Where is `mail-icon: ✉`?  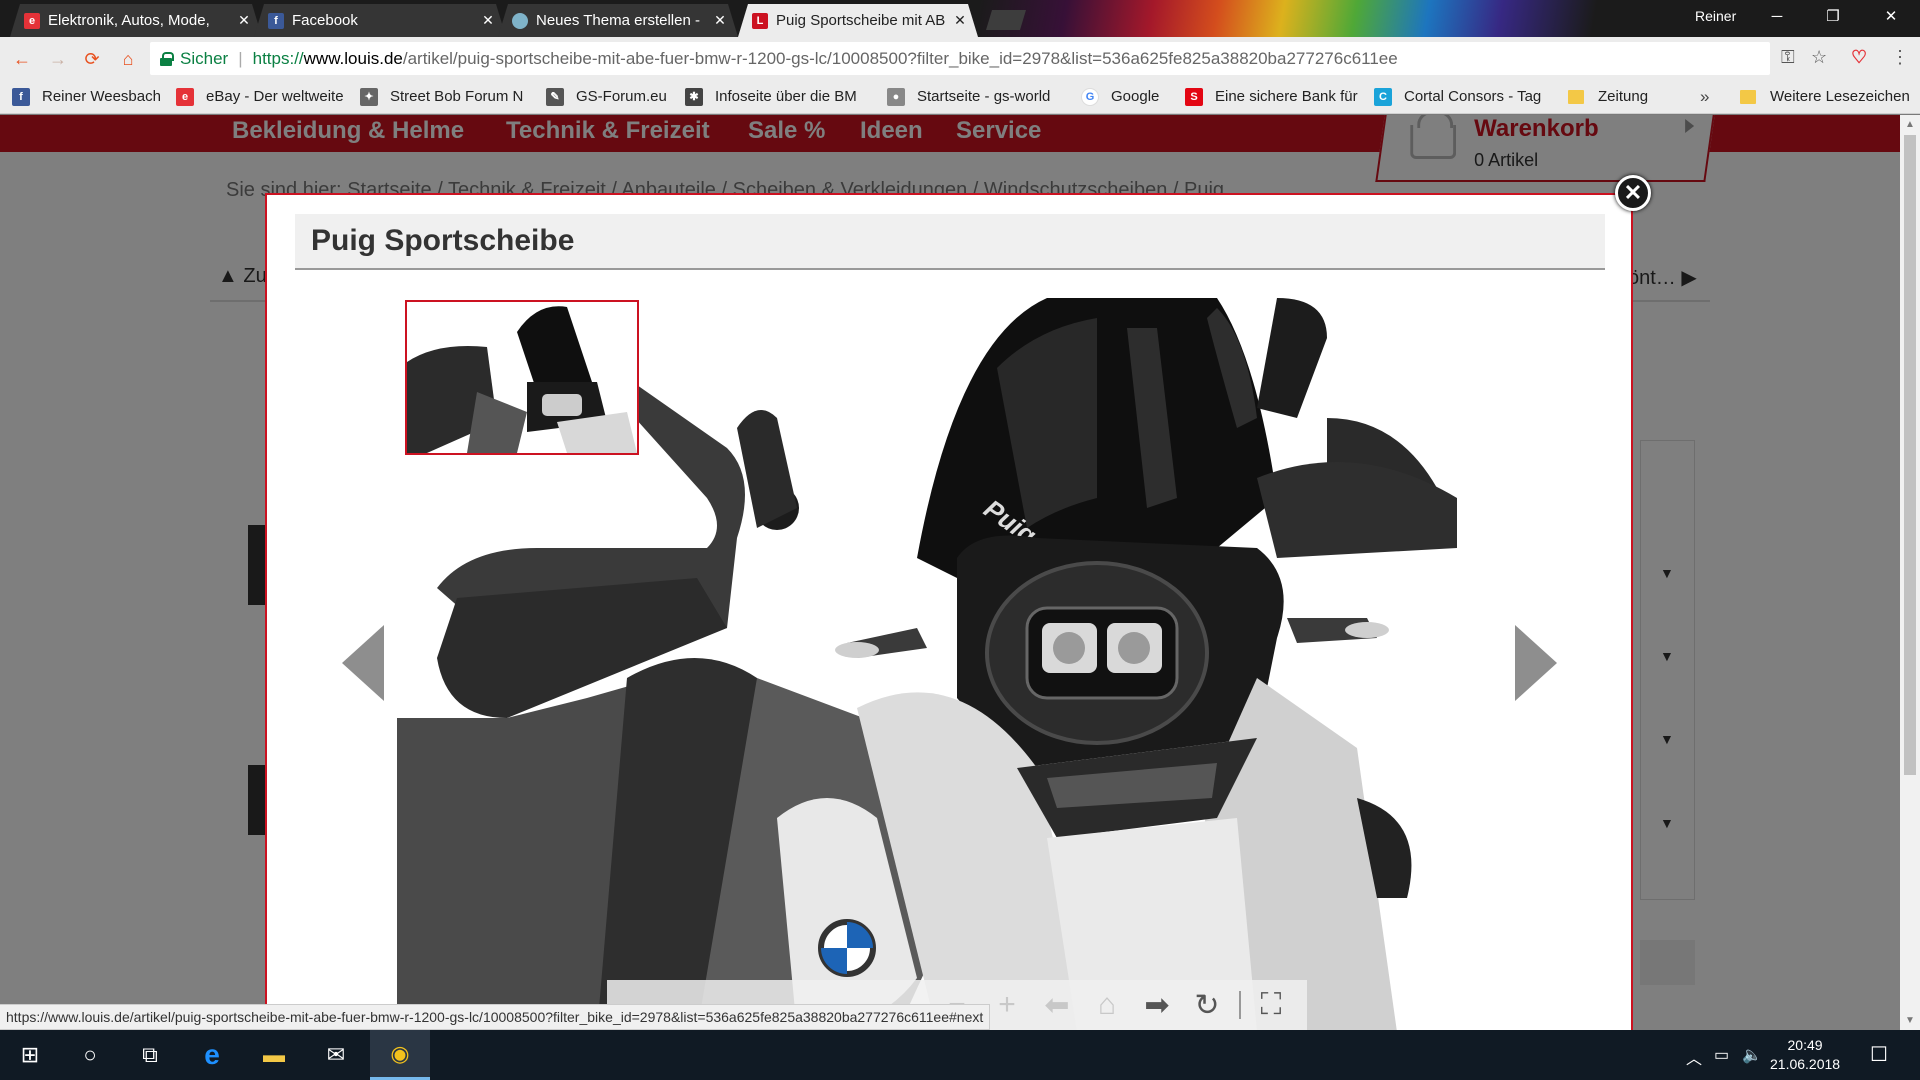 mail-icon: ✉ is located at coordinates (336, 1055).